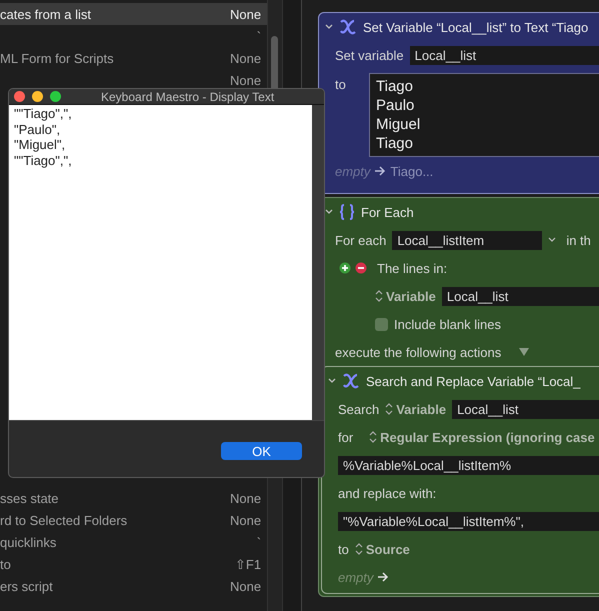 This screenshot has width=599, height=611. I want to click on macro-name: ML Form for Scripts, so click(57, 58).